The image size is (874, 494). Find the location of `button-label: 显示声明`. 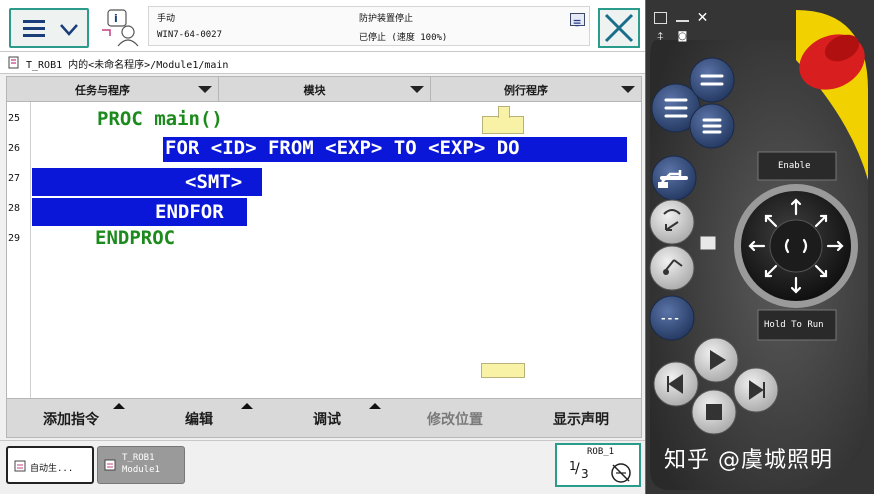

button-label: 显示声明 is located at coordinates (581, 420).